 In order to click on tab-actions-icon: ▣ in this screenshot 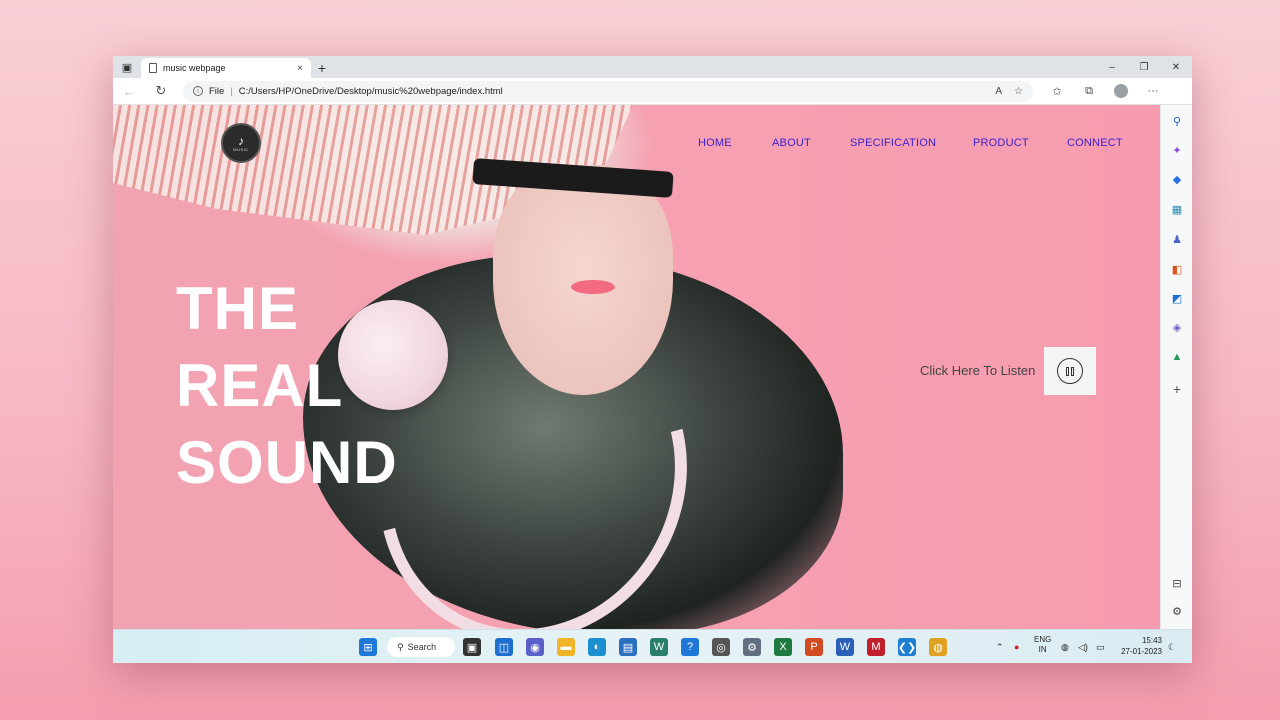, I will do `click(127, 67)`.